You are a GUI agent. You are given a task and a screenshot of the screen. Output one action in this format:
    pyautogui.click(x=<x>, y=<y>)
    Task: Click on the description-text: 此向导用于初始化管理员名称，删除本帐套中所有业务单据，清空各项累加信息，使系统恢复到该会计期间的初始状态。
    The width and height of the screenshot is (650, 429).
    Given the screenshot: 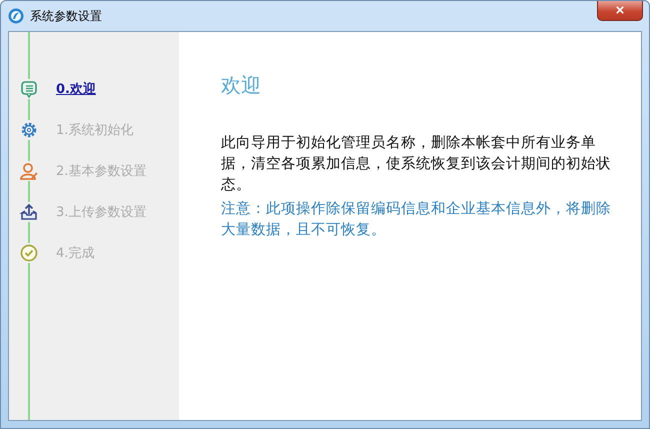 What is the action you would take?
    pyautogui.click(x=416, y=164)
    